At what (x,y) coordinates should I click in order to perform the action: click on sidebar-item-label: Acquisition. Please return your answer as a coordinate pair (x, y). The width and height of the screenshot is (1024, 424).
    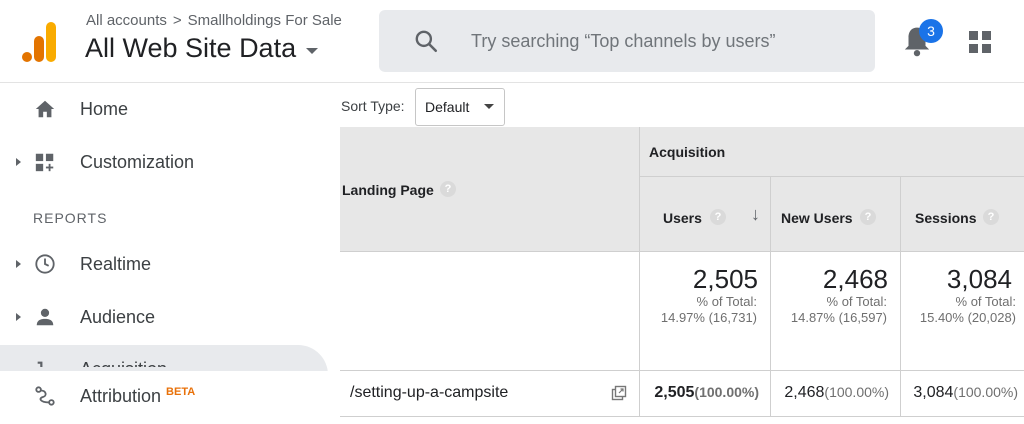
    Looking at the image, I should click on (123, 363).